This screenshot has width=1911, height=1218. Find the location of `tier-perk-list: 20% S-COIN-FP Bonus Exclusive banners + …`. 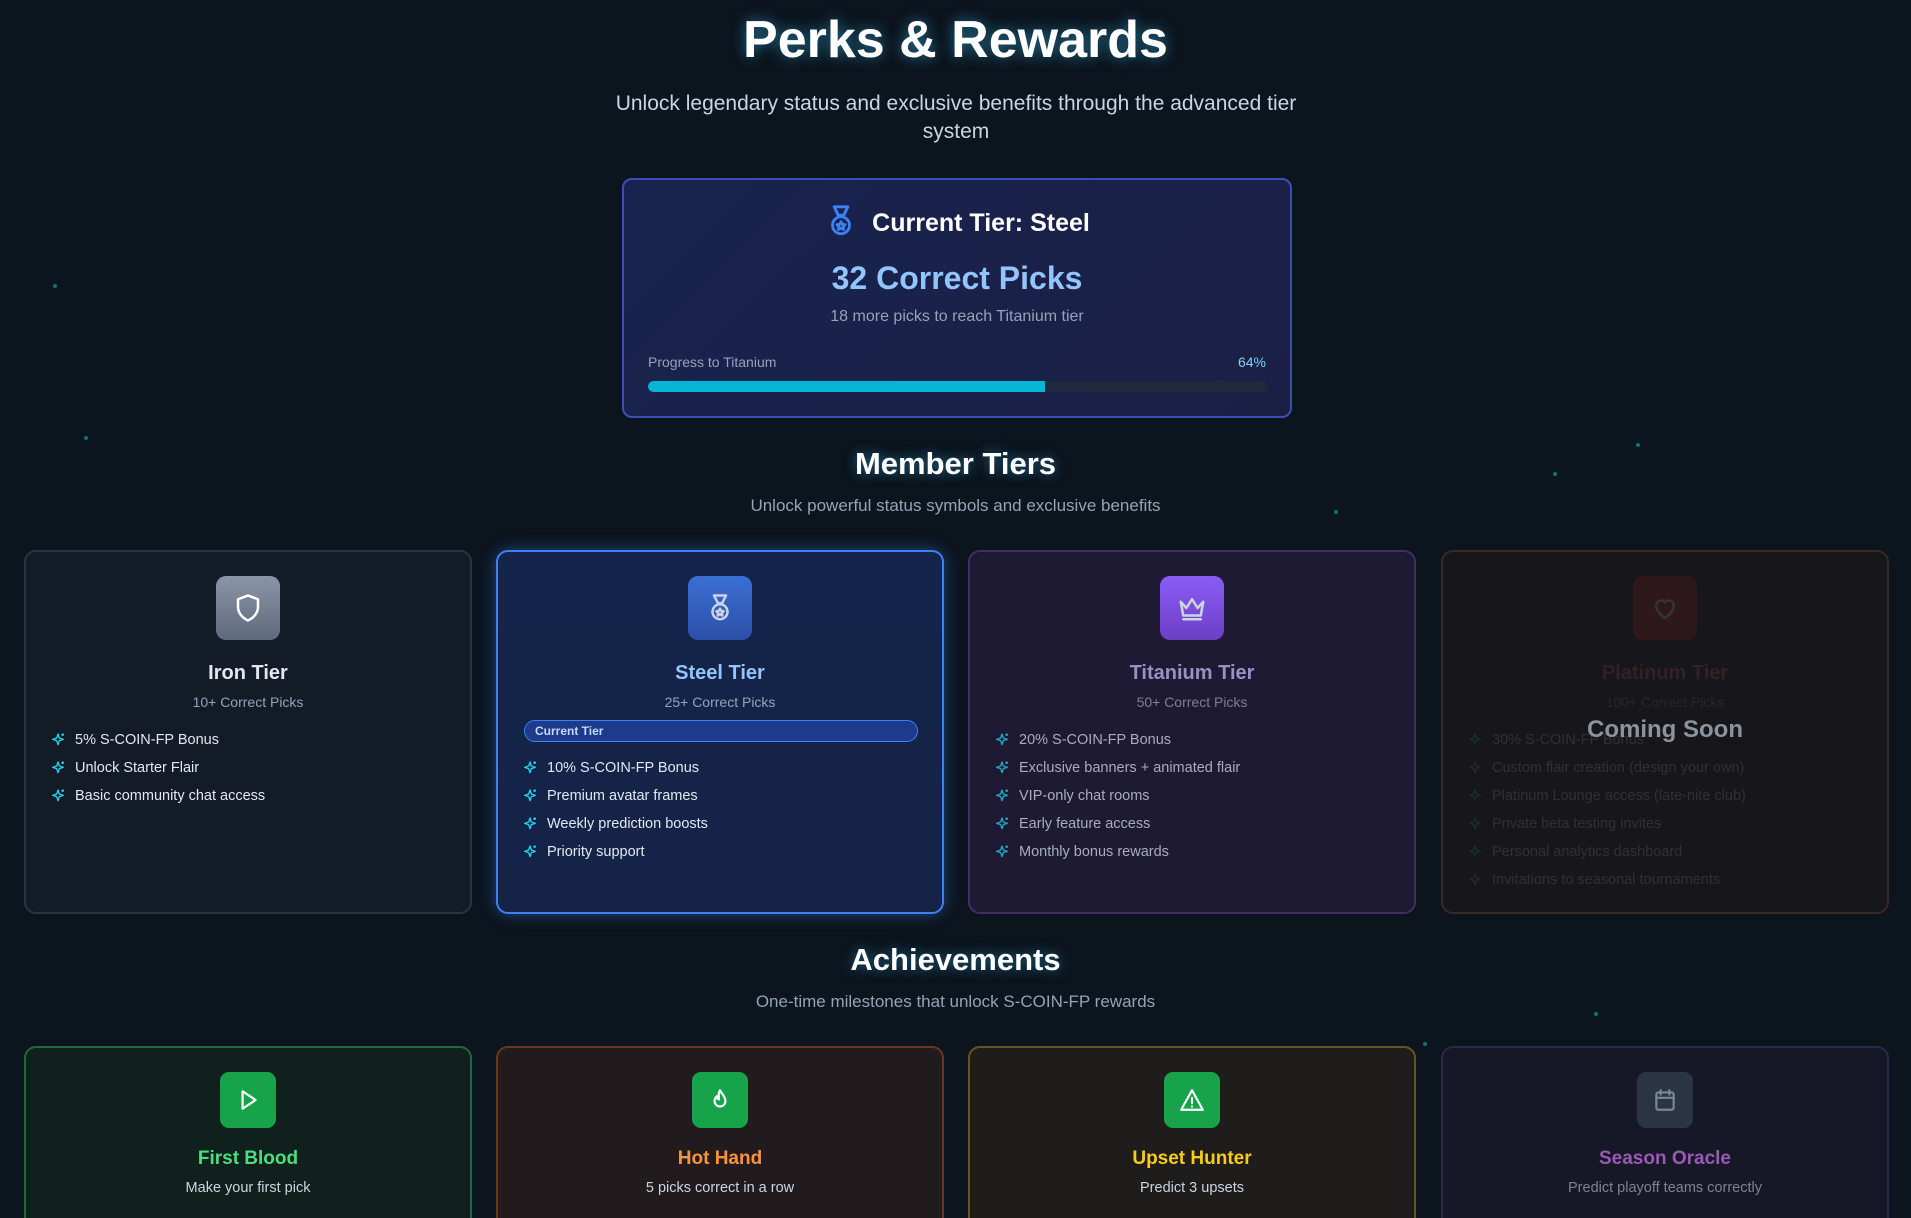

tier-perk-list: 20% S-COIN-FP Bonus Exclusive banners + … is located at coordinates (1117, 796).